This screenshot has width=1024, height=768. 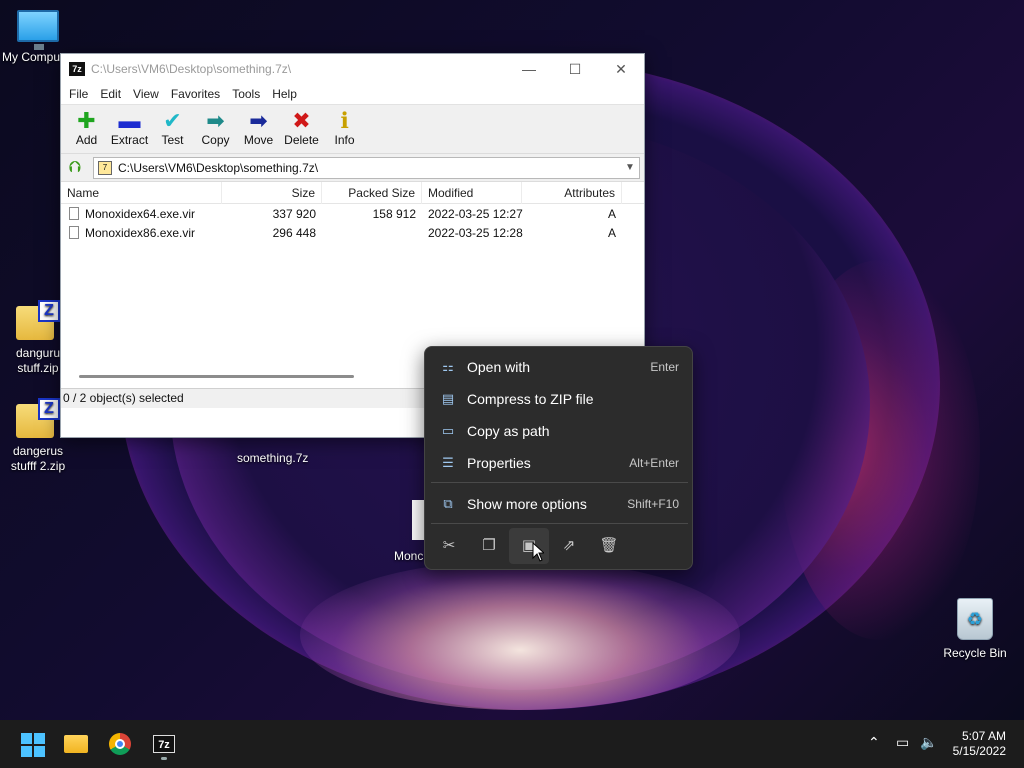 I want to click on clock: 5:07 AM 5/15/2022, so click(x=979, y=744).